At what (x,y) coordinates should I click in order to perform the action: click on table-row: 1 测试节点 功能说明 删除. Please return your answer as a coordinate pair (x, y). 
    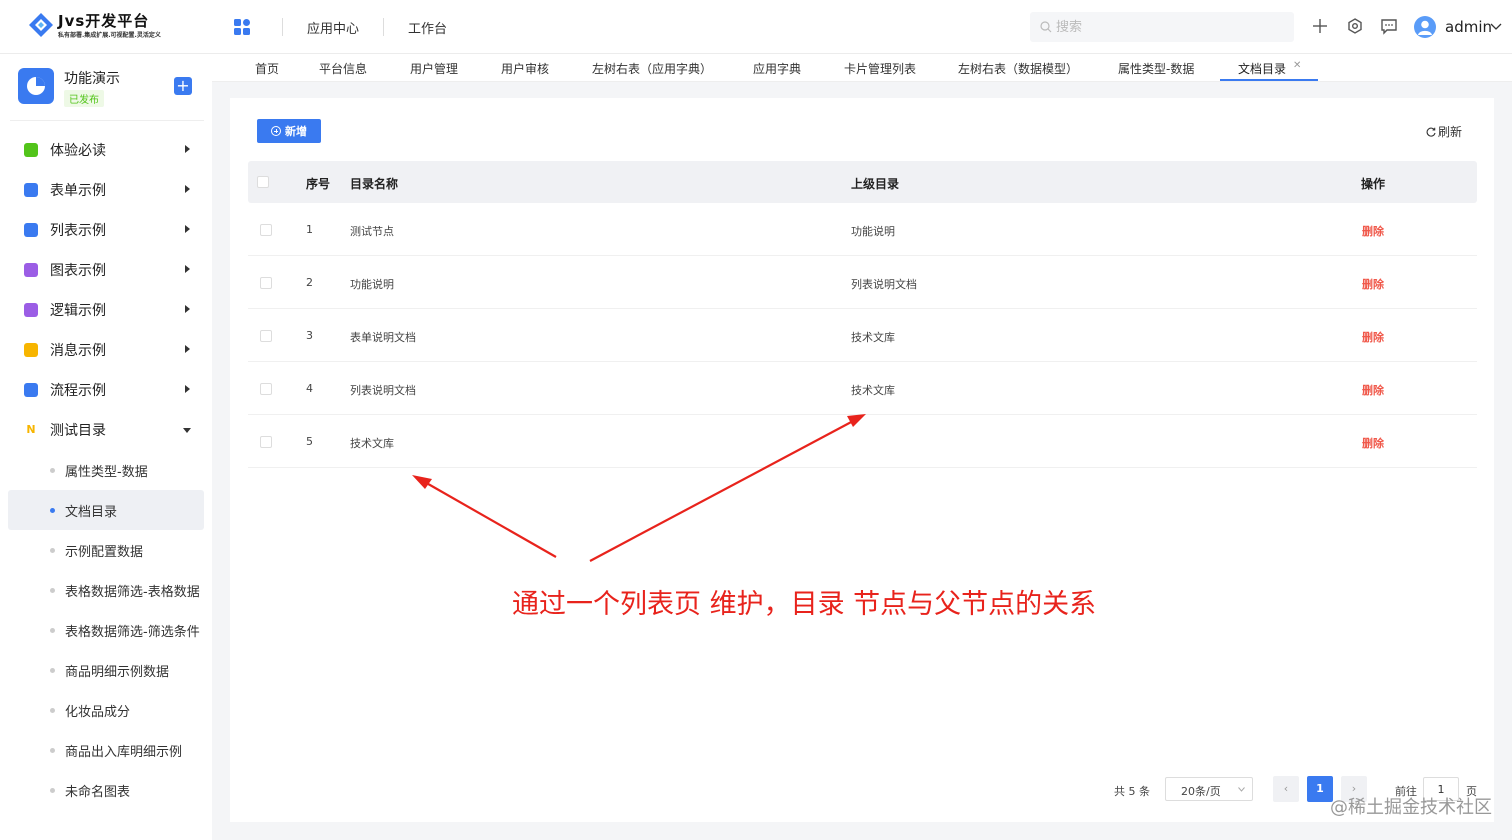
    Looking at the image, I should click on (862, 229).